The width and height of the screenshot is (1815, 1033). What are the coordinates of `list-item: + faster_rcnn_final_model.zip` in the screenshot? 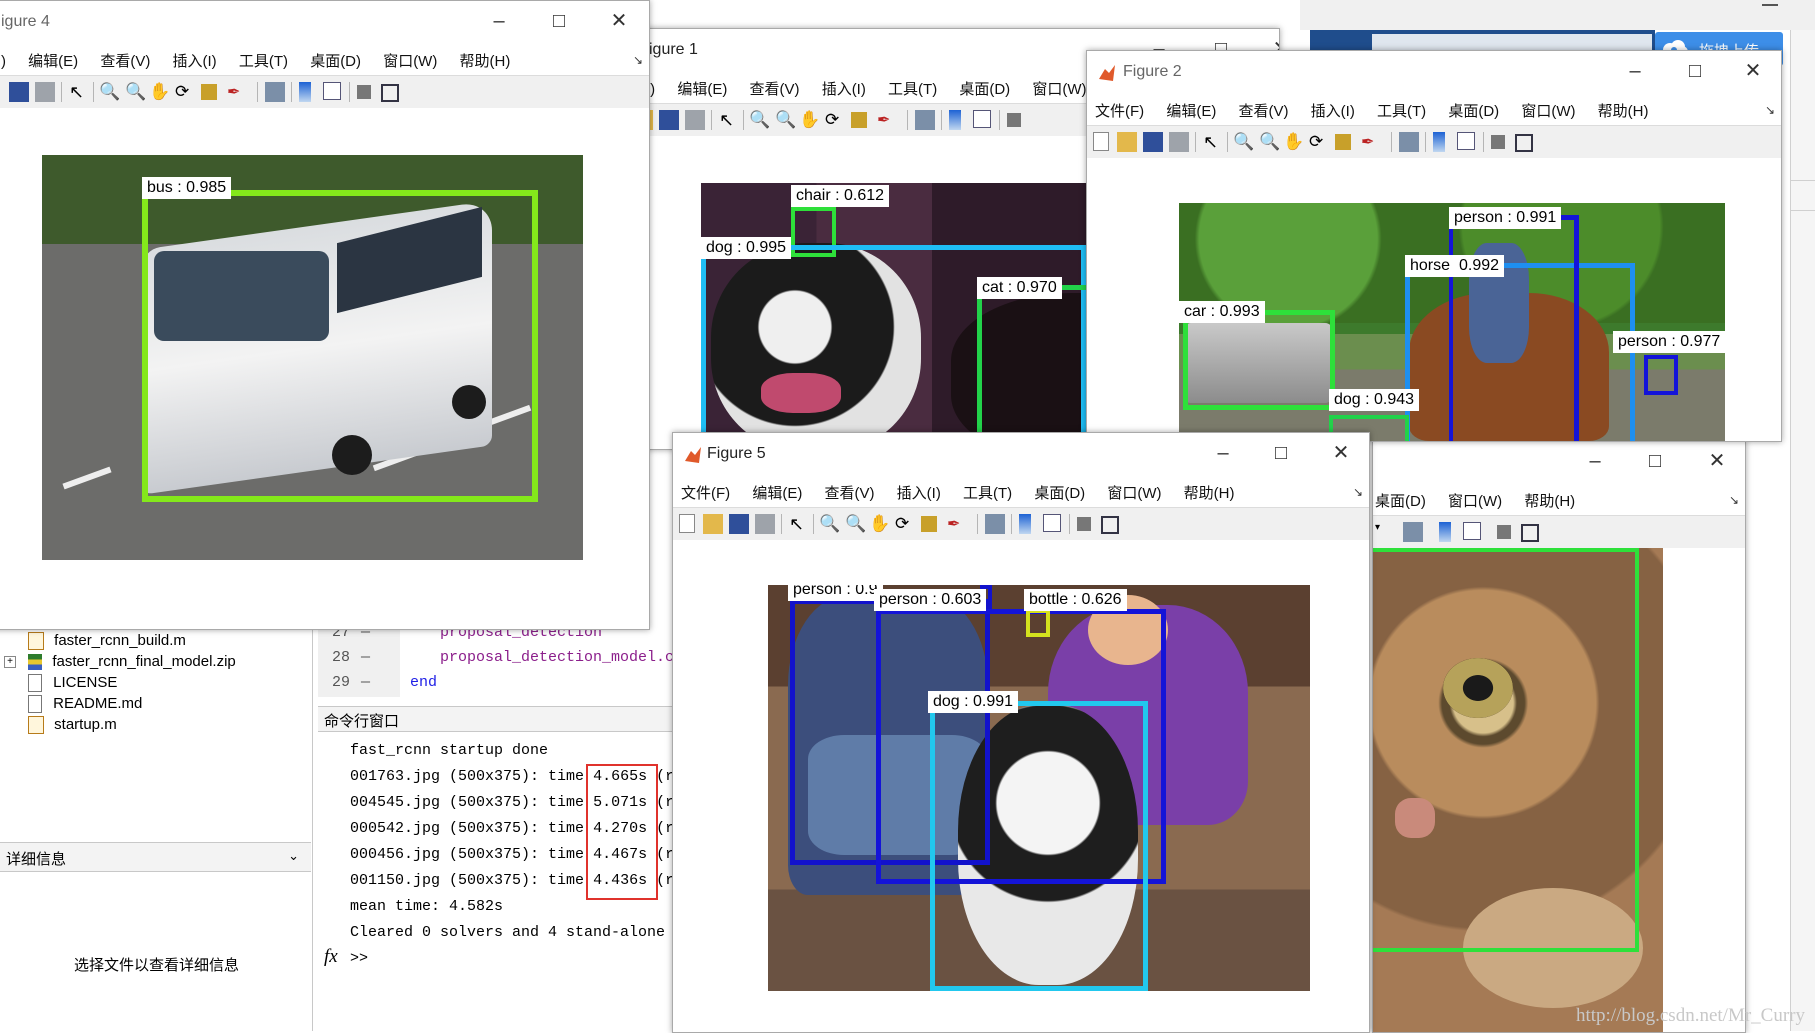 It's located at (120, 663).